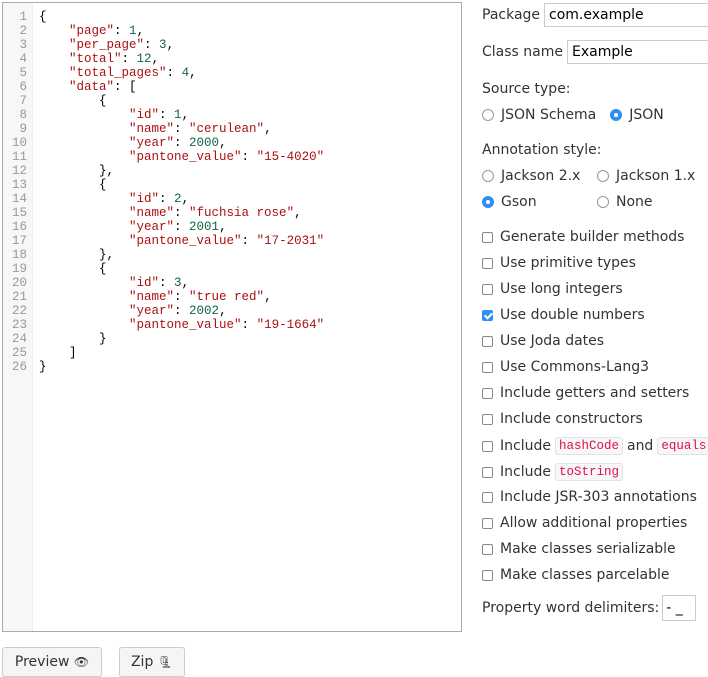 This screenshot has width=708, height=677. I want to click on code-token: {, so click(73, 269).